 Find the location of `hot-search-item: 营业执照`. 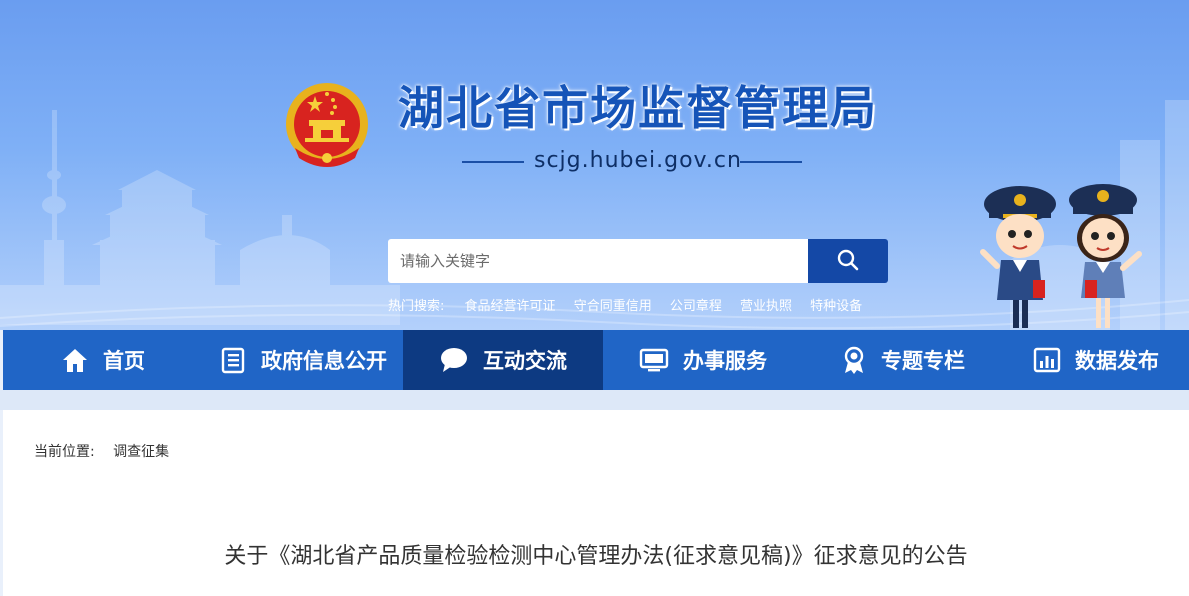

hot-search-item: 营业执照 is located at coordinates (766, 306).